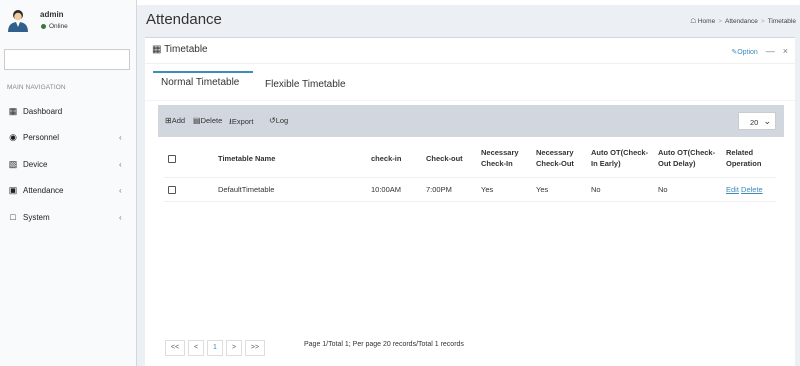  I want to click on header-timetable-name: Timetable Name, so click(294, 159).